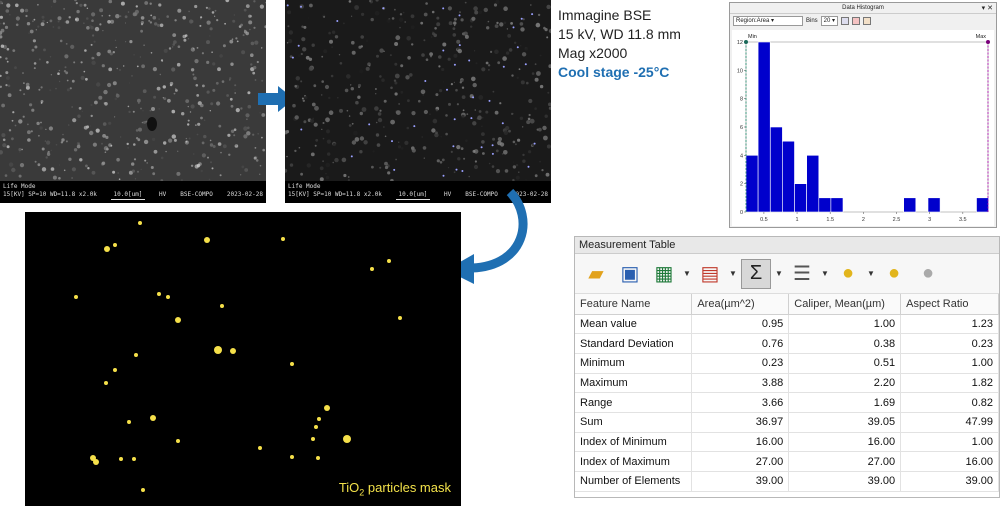 This screenshot has height=512, width=1000. I want to click on chart-settings-icon, so click(845, 21).